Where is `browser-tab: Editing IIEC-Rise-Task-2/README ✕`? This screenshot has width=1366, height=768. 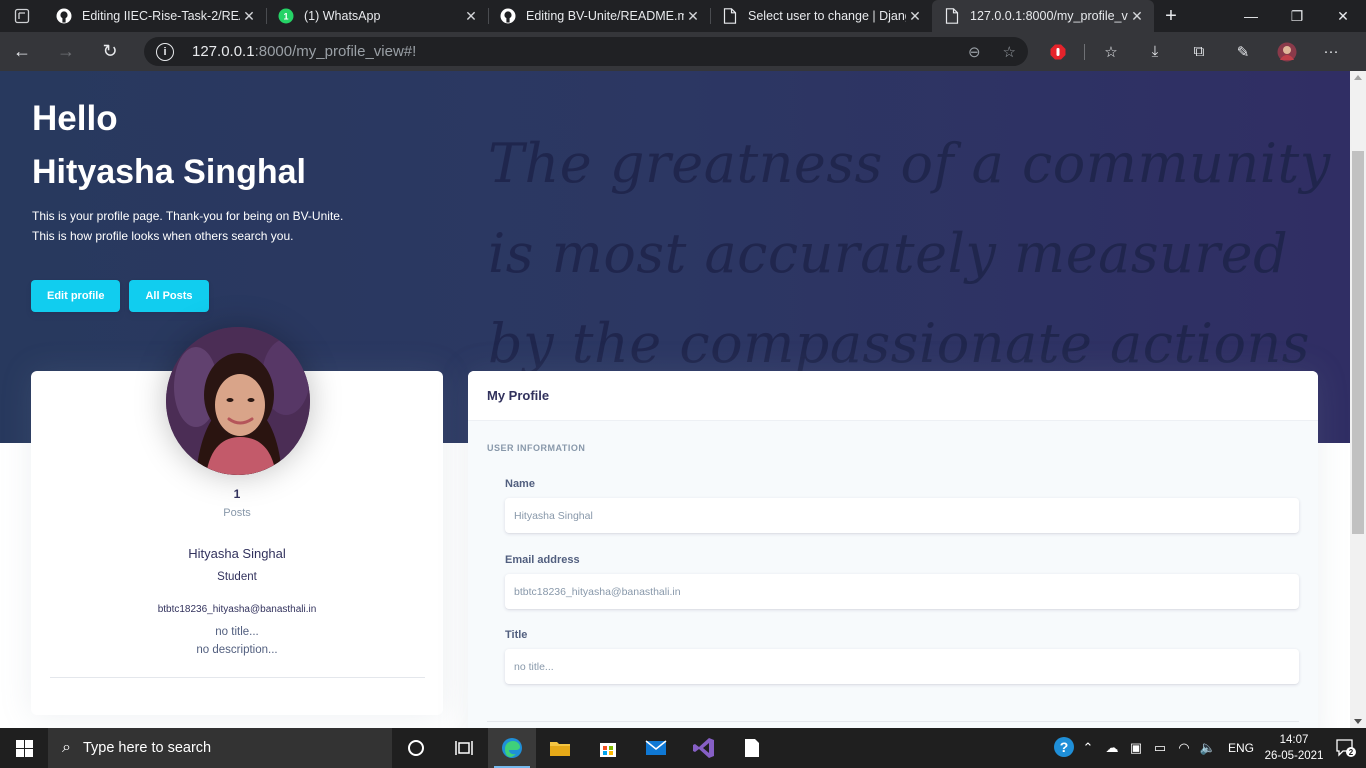 browser-tab: Editing IIEC-Rise-Task-2/README ✕ is located at coordinates (155, 16).